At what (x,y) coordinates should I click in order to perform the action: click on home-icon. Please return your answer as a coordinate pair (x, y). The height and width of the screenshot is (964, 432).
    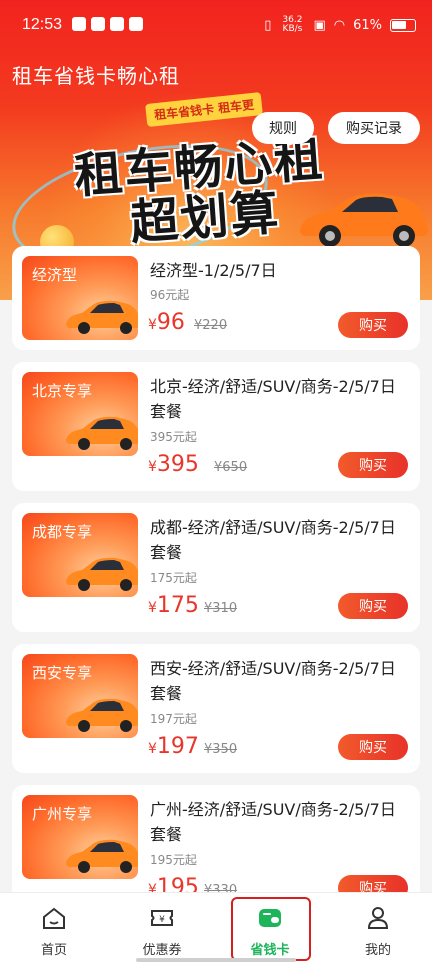
    Looking at the image, I should click on (54, 918).